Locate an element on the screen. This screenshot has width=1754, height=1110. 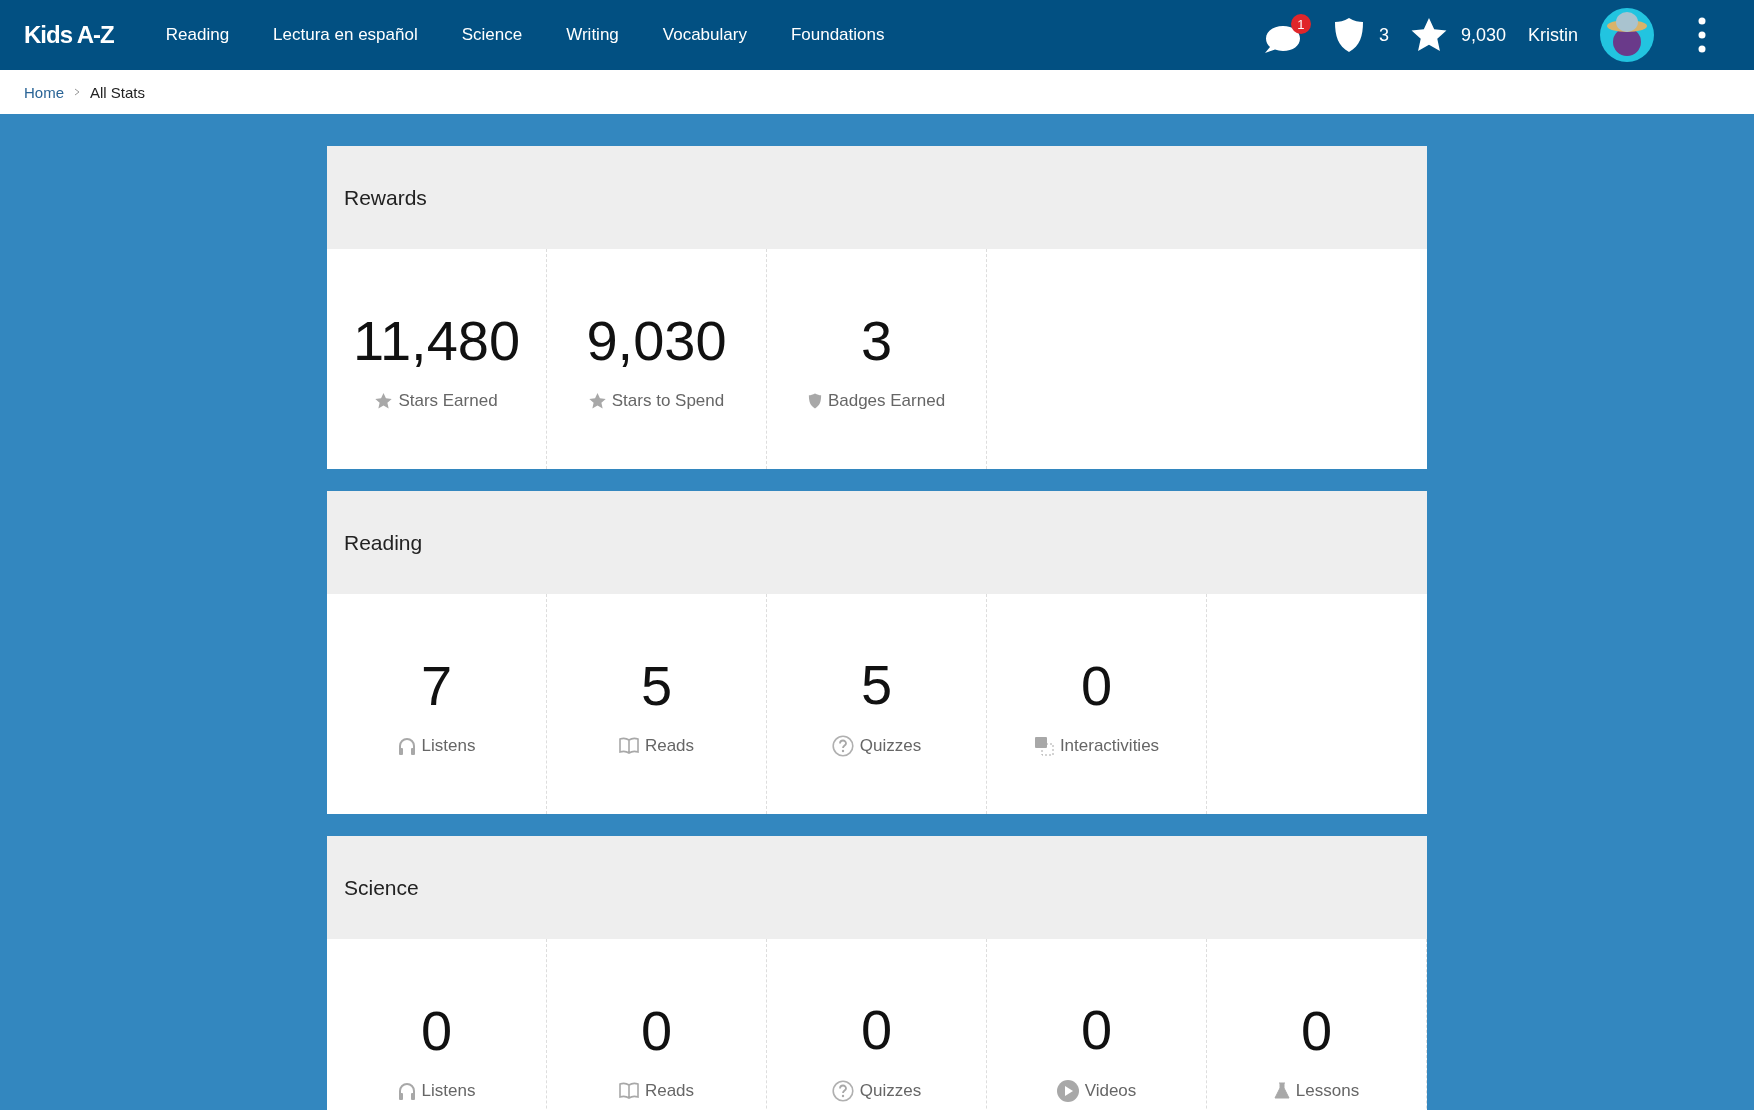
more-menu-icon is located at coordinates (1702, 35).